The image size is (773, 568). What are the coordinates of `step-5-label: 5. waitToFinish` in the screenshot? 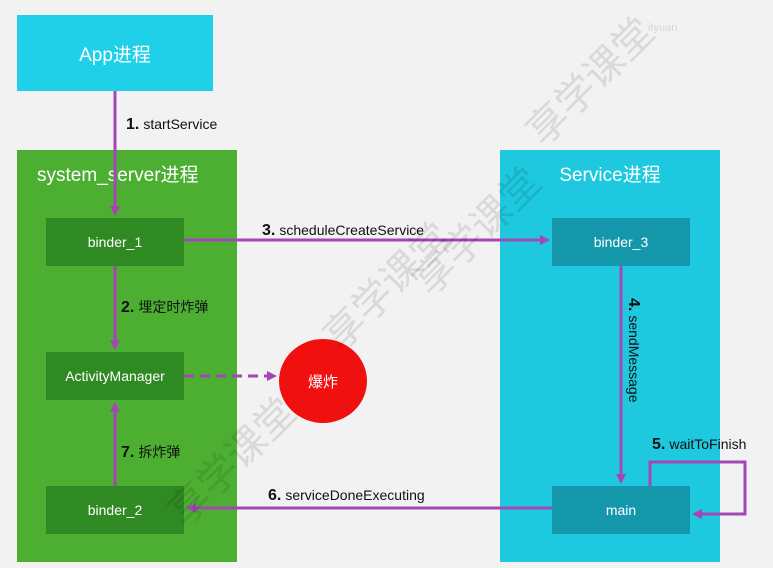 It's located at (699, 444).